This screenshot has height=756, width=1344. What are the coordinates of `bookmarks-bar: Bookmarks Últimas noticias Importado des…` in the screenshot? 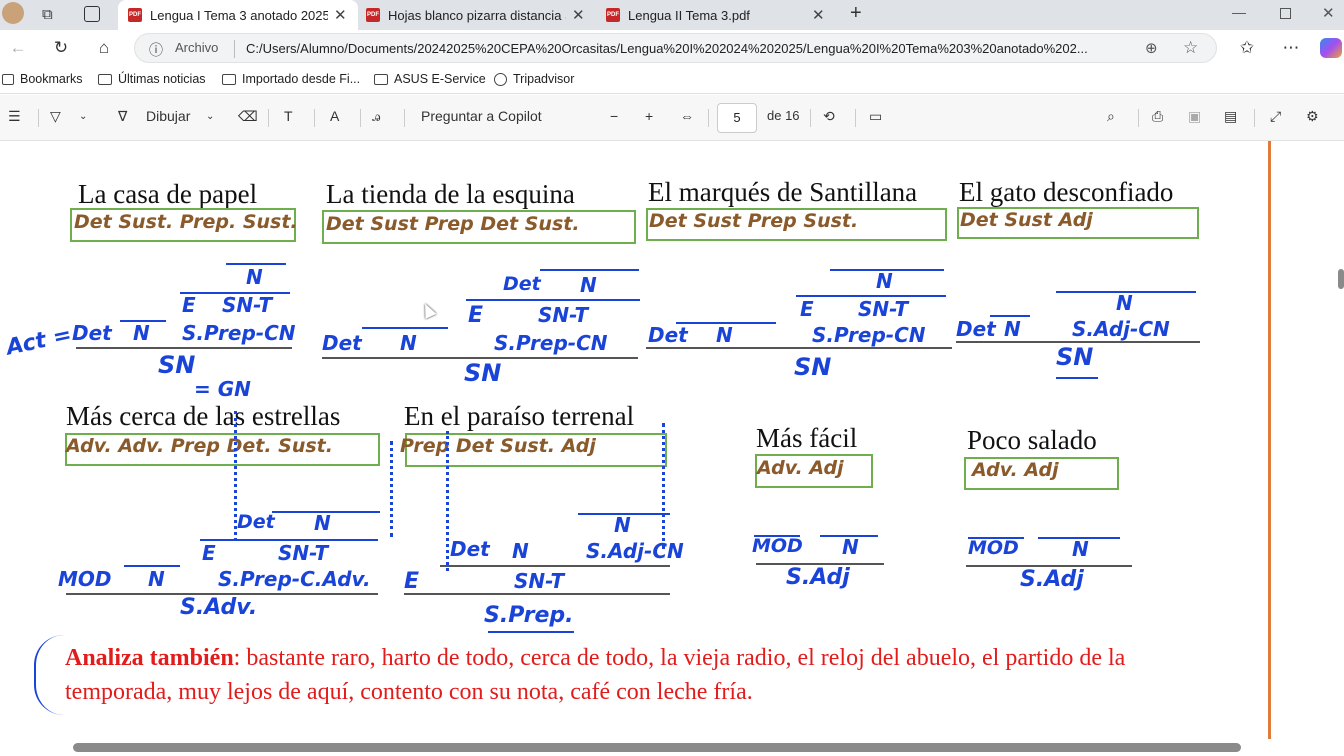 It's located at (672, 80).